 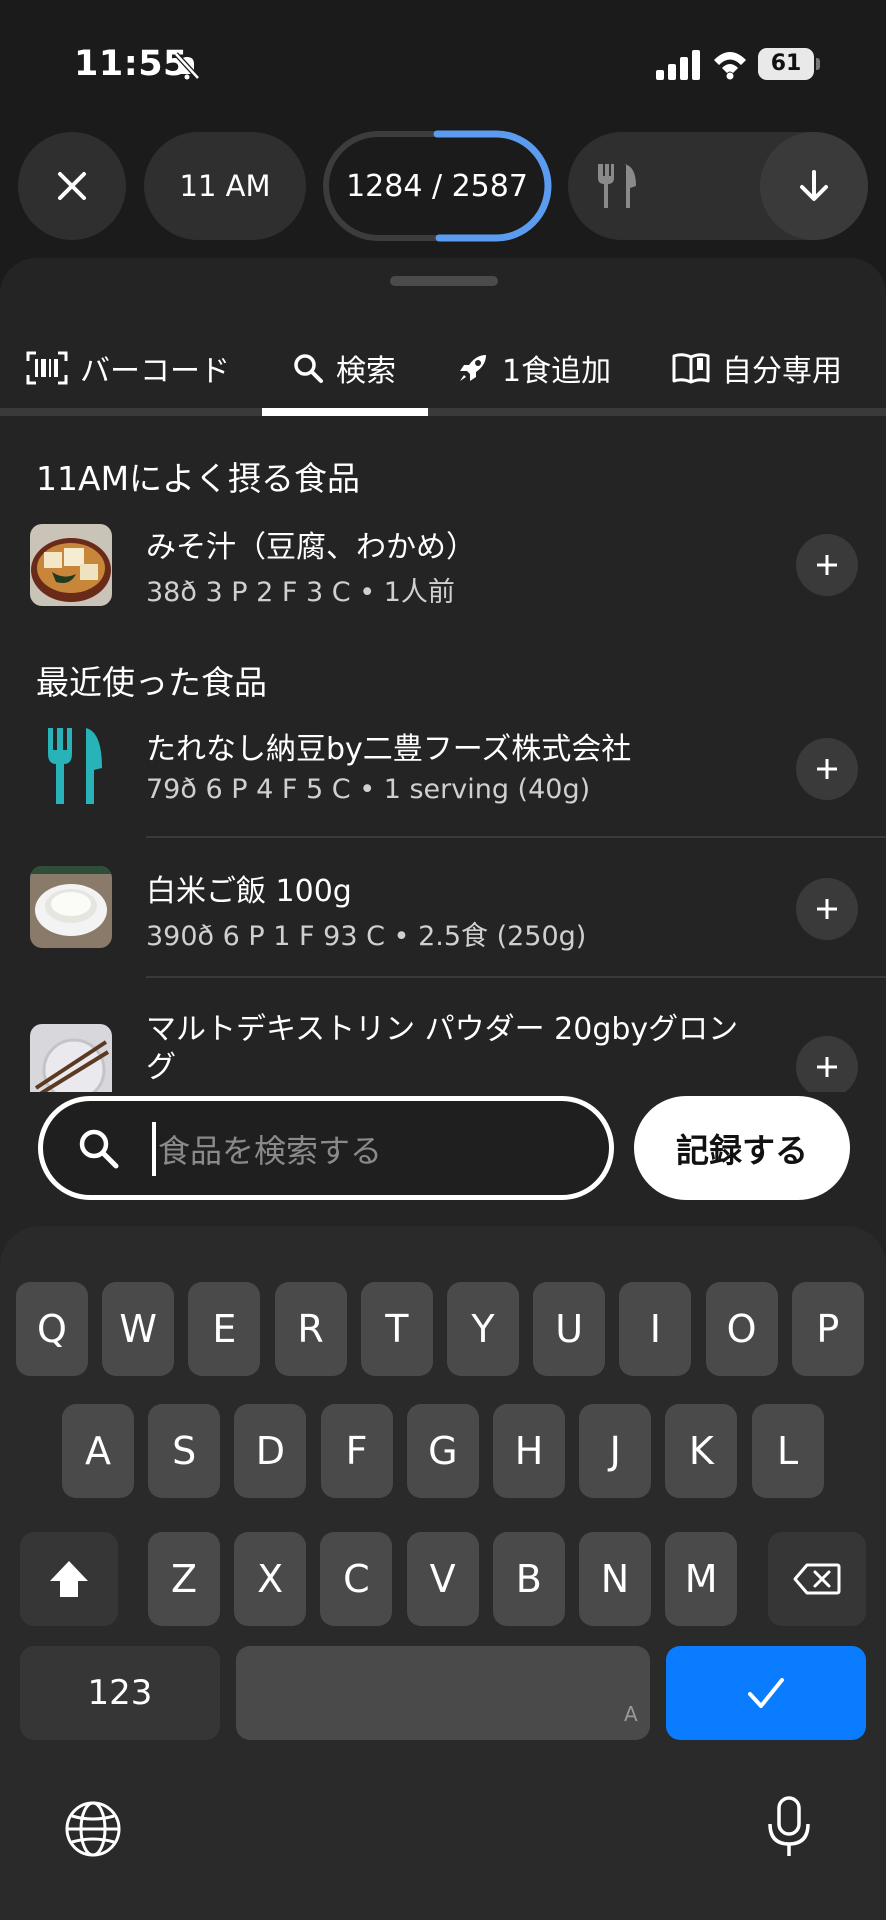 What do you see at coordinates (443, 412) in the screenshot?
I see `tab-divider` at bounding box center [443, 412].